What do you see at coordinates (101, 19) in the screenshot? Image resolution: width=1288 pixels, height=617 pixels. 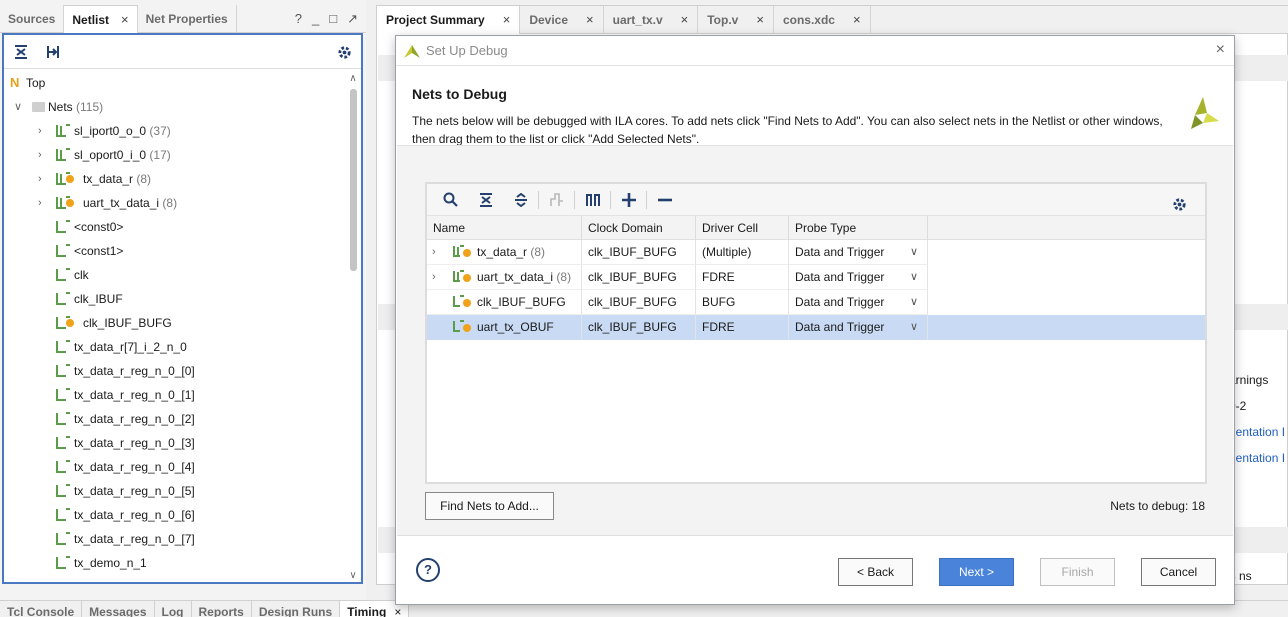 I see `tab-netlist: Netlist ×` at bounding box center [101, 19].